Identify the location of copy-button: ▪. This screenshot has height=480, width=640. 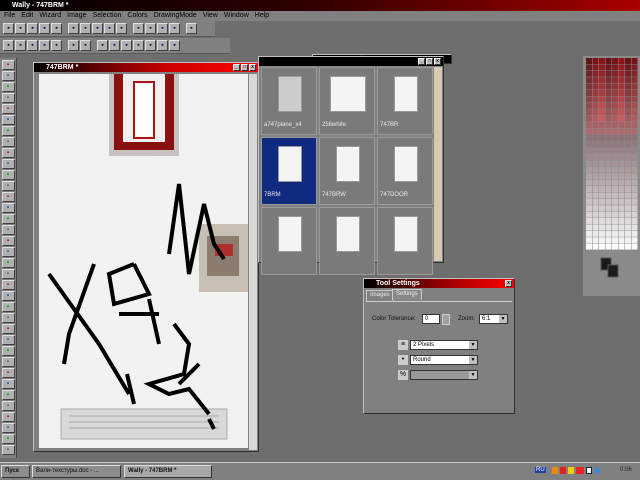
(85, 28).